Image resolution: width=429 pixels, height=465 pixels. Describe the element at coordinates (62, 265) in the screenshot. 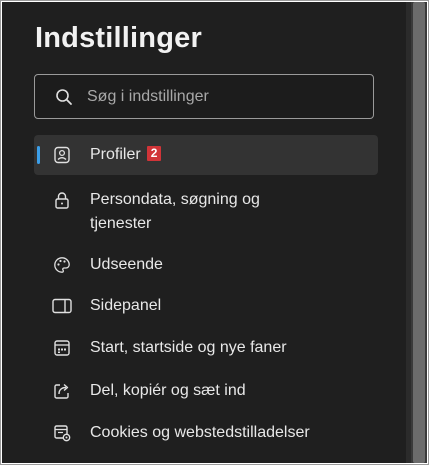

I see `palette-icon` at that location.